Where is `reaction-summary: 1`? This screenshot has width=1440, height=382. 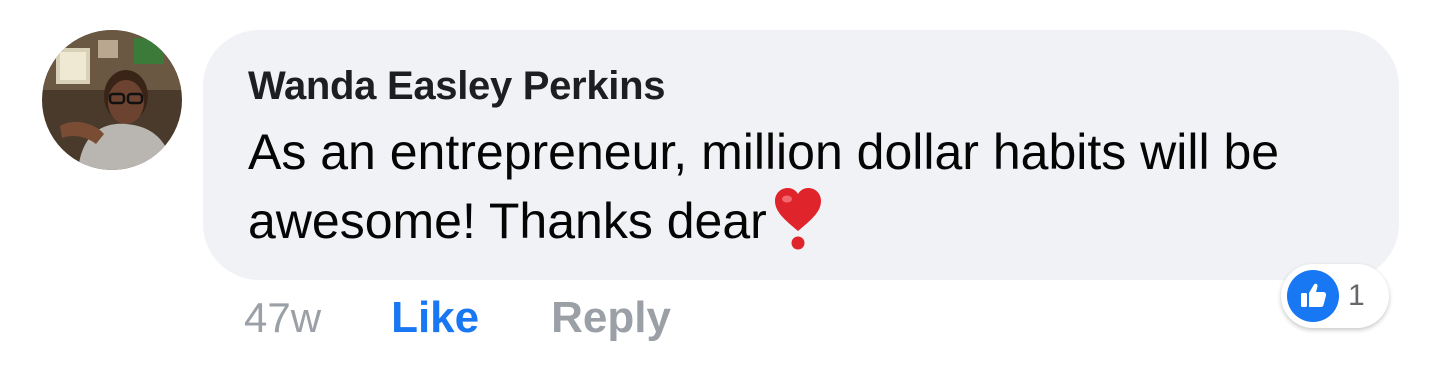 reaction-summary: 1 is located at coordinates (1335, 296).